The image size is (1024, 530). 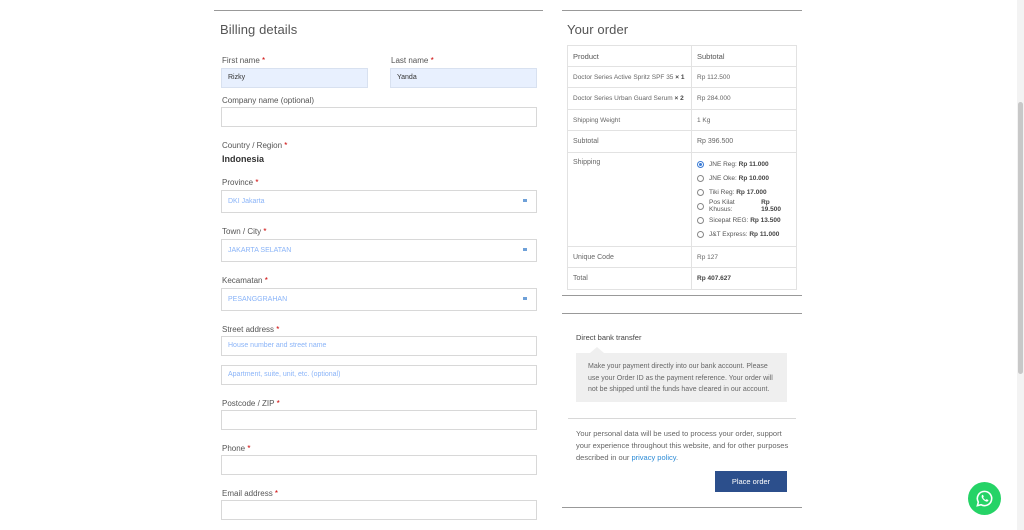 I want to click on shipping-option-jt-express: J&T Express: Rp 11.000, so click(x=744, y=234).